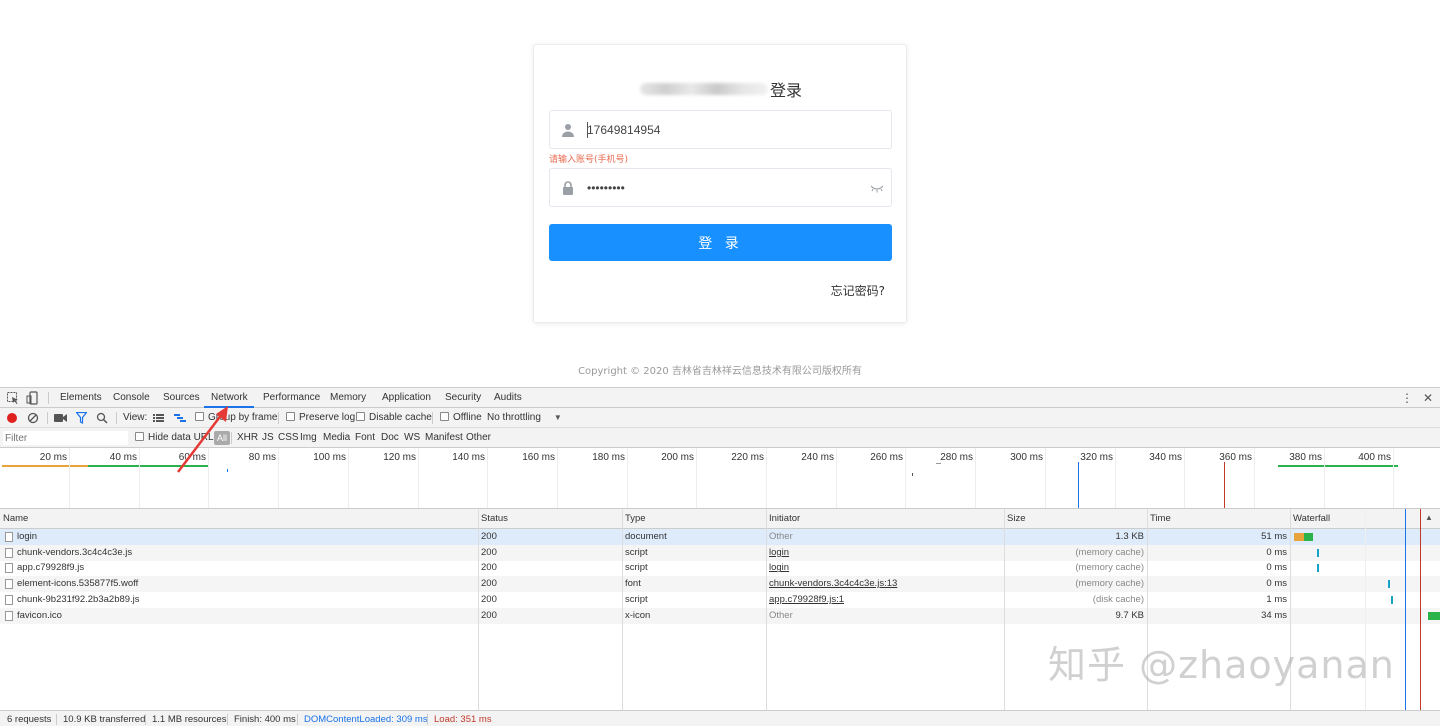 The image size is (1440, 726). What do you see at coordinates (291, 398) in the screenshot?
I see `tab-performance: Performance` at bounding box center [291, 398].